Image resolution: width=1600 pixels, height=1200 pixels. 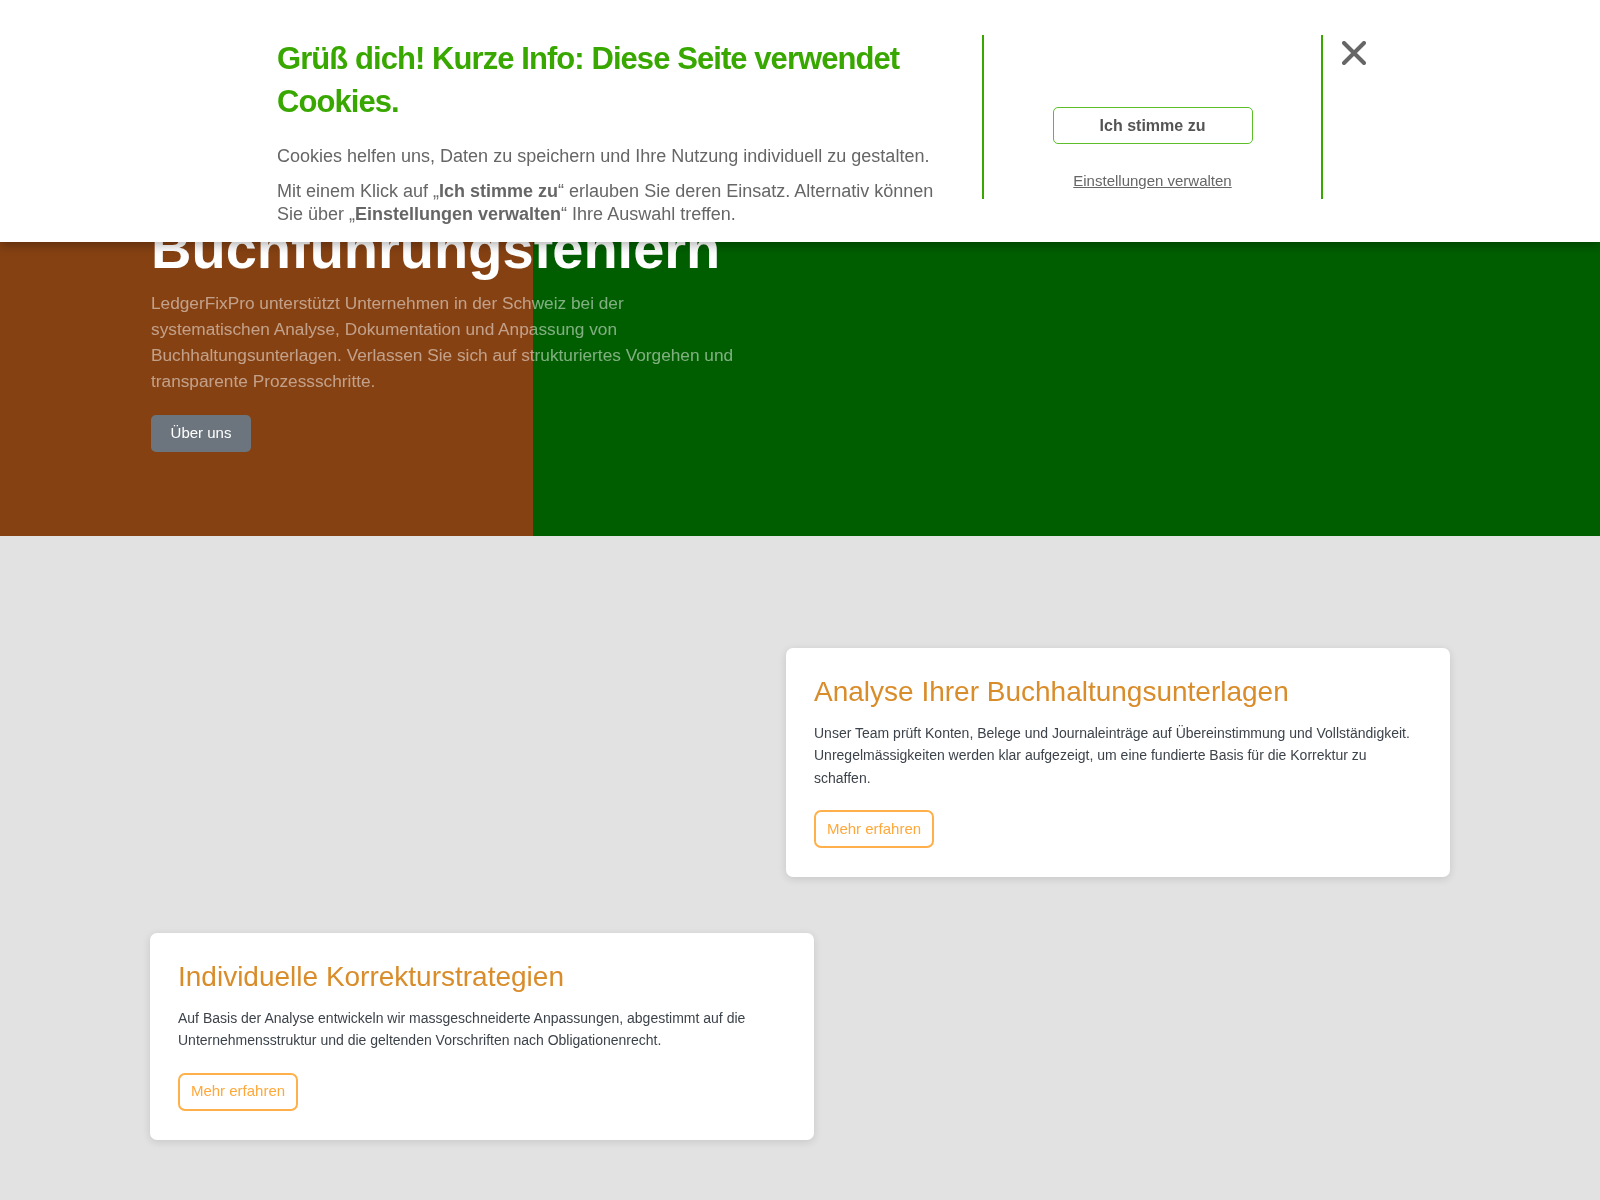 I want to click on accept-button: Ich stimme zu, so click(x=1152, y=125).